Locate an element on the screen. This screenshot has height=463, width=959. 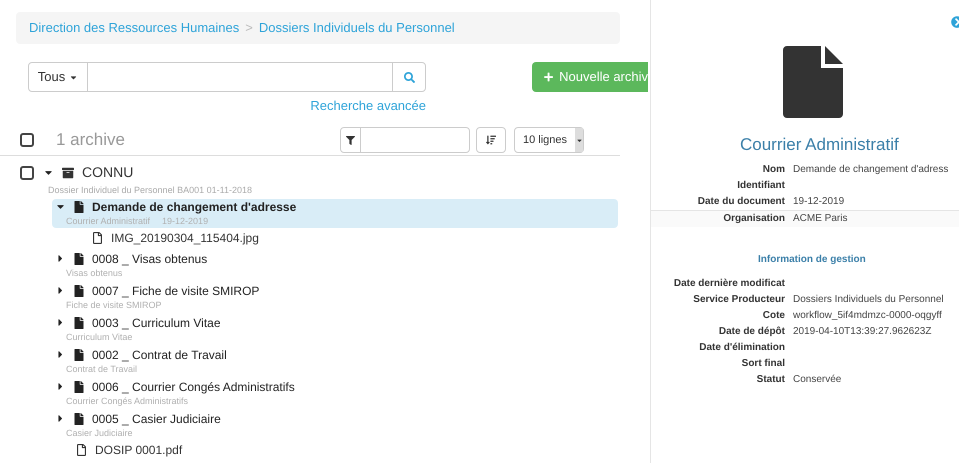
plus-icon is located at coordinates (549, 77).